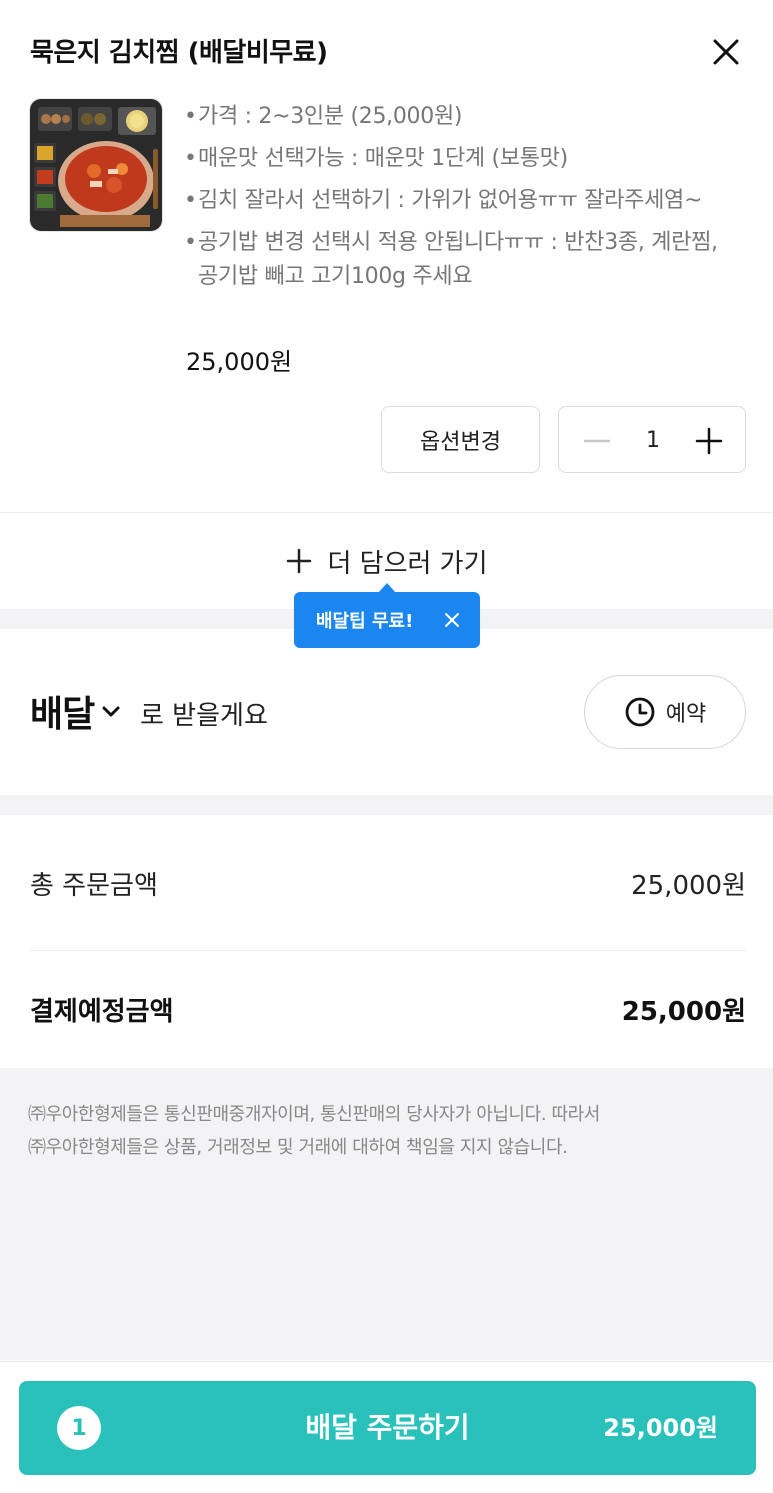 The image size is (773, 1493). I want to click on order-button: 1 배달 주문하기 25,000원, so click(387, 1428).